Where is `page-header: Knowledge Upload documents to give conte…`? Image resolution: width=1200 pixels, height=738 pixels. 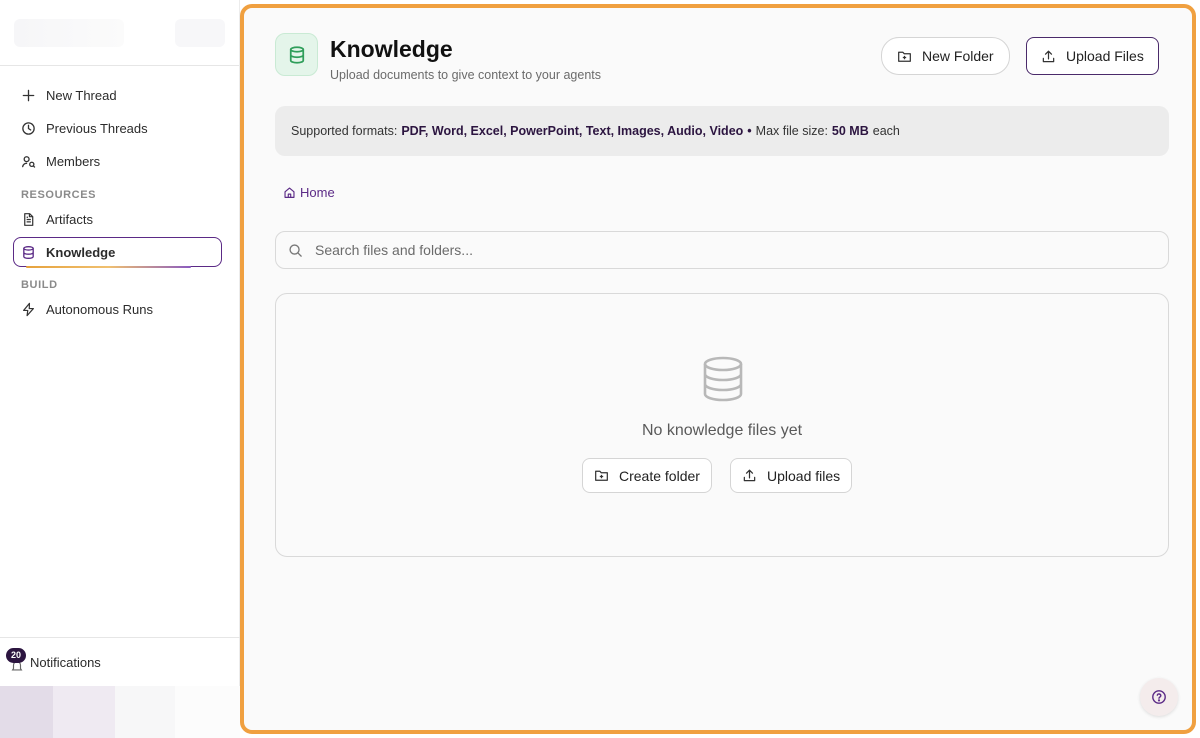
page-header: Knowledge Upload documents to give conte… is located at coordinates (438, 57).